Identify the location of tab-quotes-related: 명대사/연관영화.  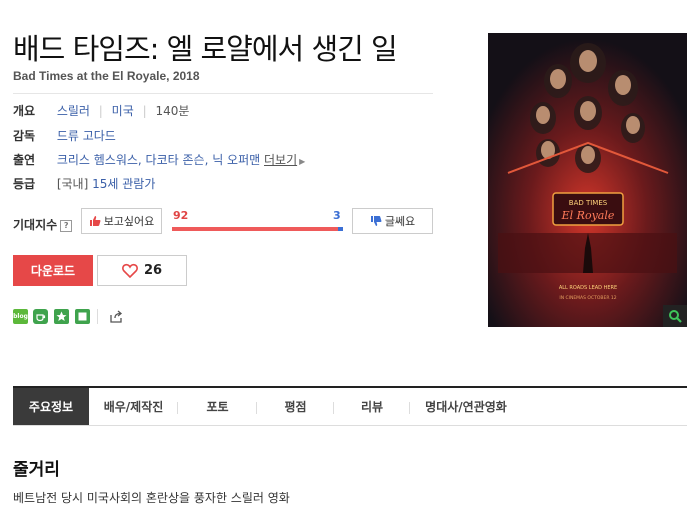
(466, 406).